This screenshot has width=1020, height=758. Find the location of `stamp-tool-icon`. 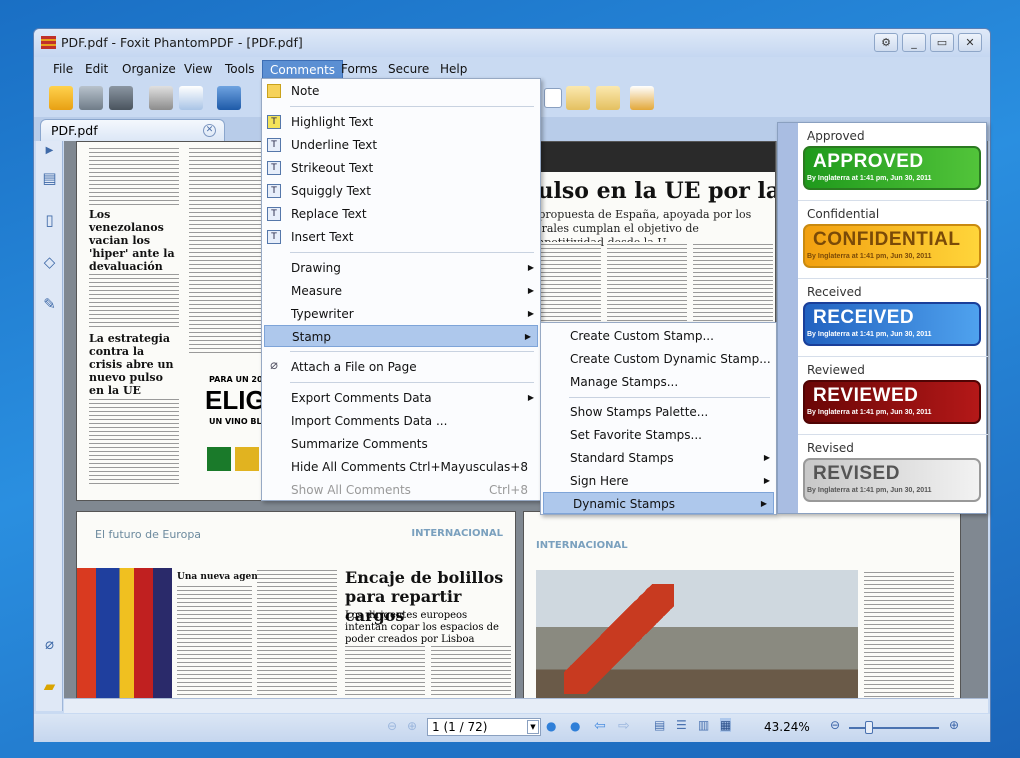

stamp-tool-icon is located at coordinates (642, 98).